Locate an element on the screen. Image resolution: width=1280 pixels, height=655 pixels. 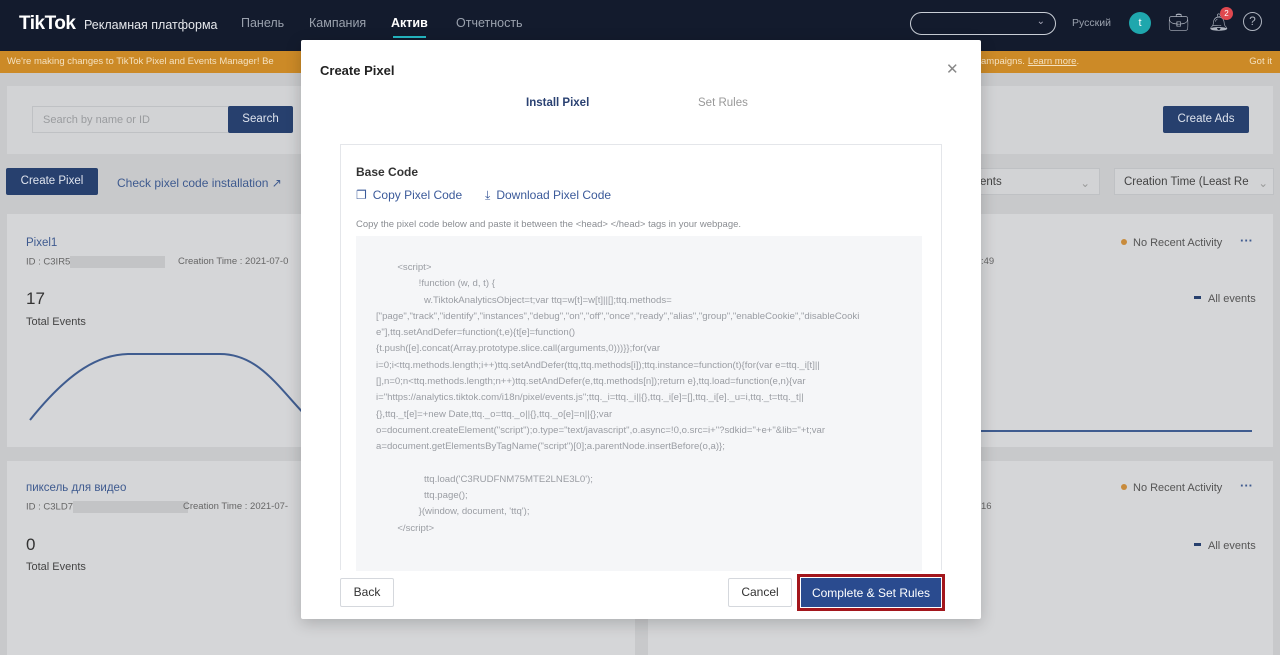
briefcase-icon: 💼︎ is located at coordinates (1179, 23).